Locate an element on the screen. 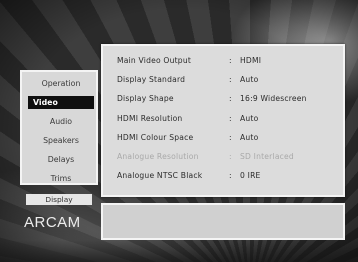 The height and width of the screenshot is (262, 358). setting-label: Main Video Output is located at coordinates (154, 60).